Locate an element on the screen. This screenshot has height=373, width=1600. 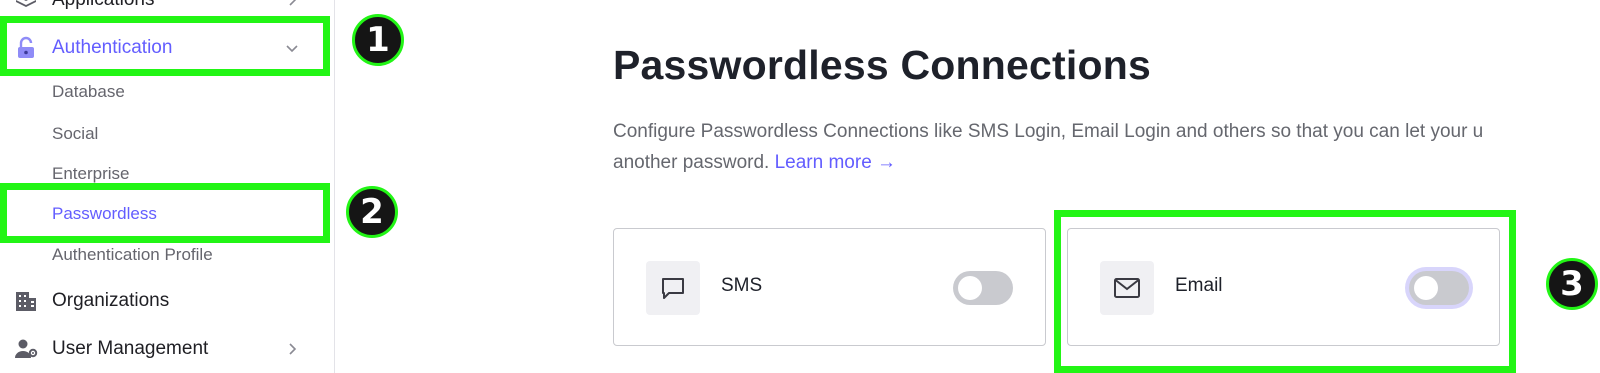
sidebar-subitem-authentication-profile: Authentication Profile is located at coordinates (132, 255).